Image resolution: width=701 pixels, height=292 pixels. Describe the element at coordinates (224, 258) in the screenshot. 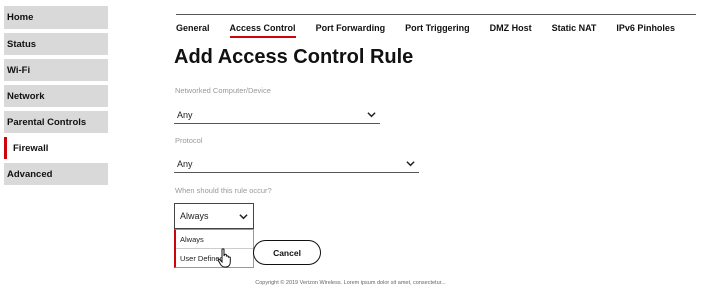

I see `hand-cursor-icon` at that location.